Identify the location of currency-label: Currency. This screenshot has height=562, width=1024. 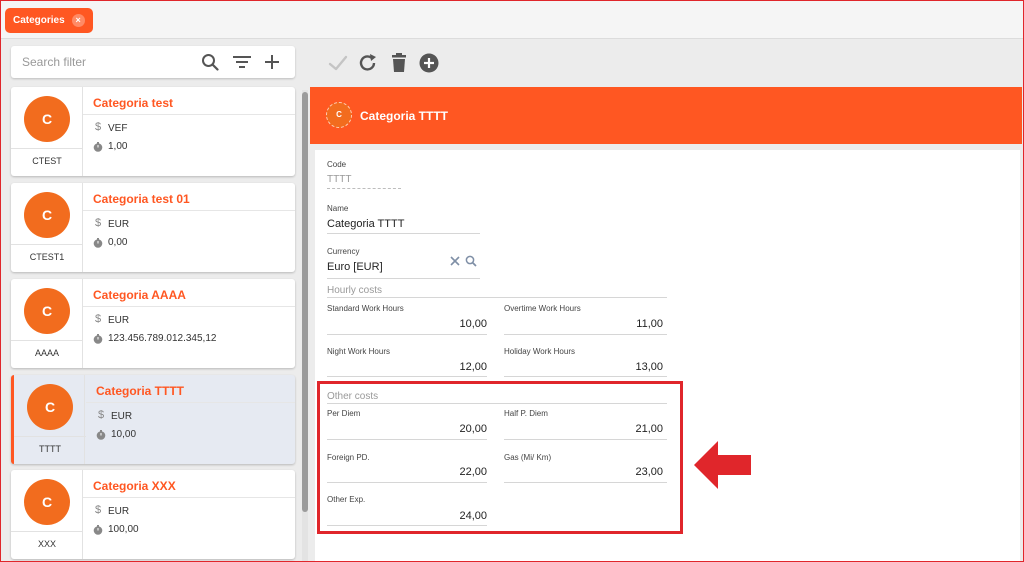
(343, 251).